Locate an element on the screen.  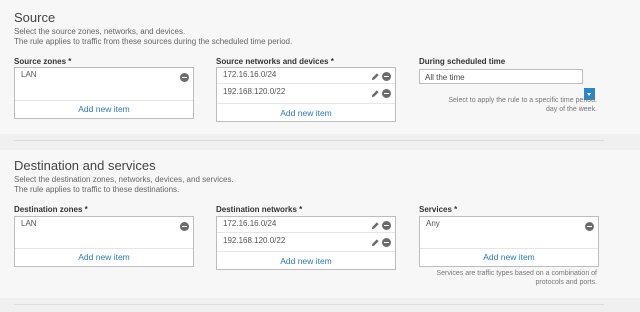
destination-zones-label: Destination zones * is located at coordinates (51, 209).